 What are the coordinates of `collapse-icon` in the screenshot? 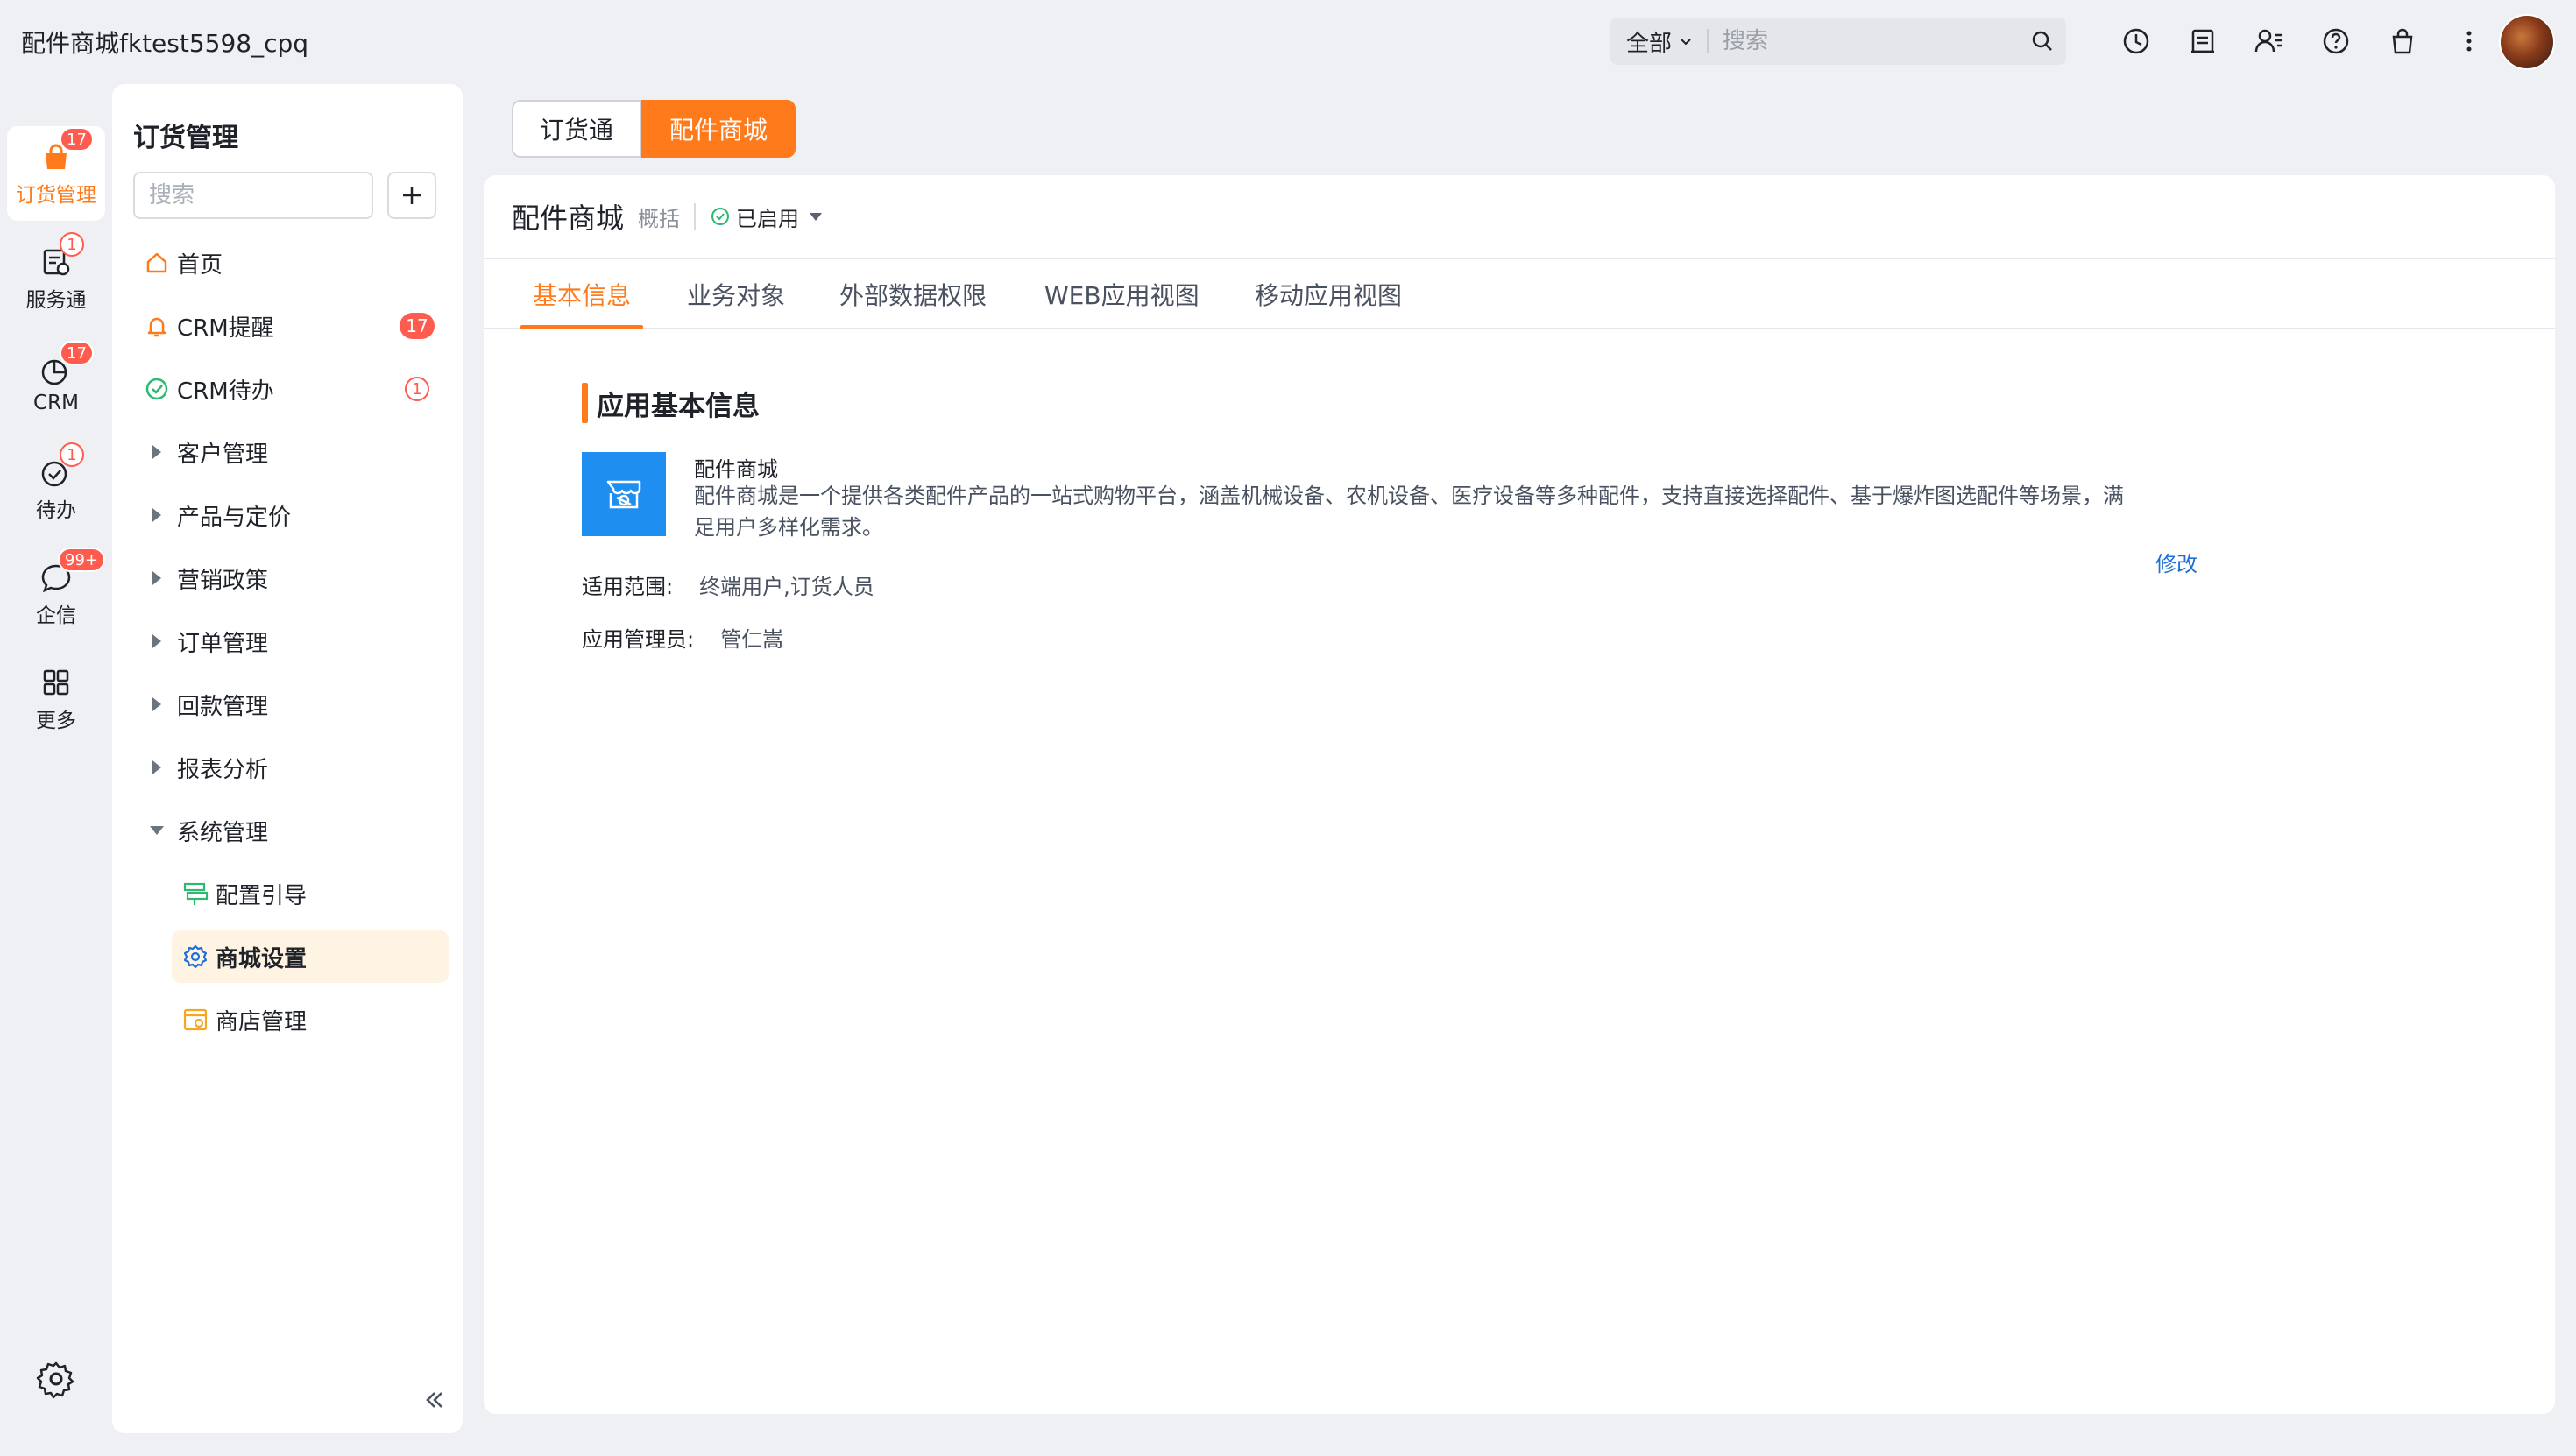 It's located at (434, 1400).